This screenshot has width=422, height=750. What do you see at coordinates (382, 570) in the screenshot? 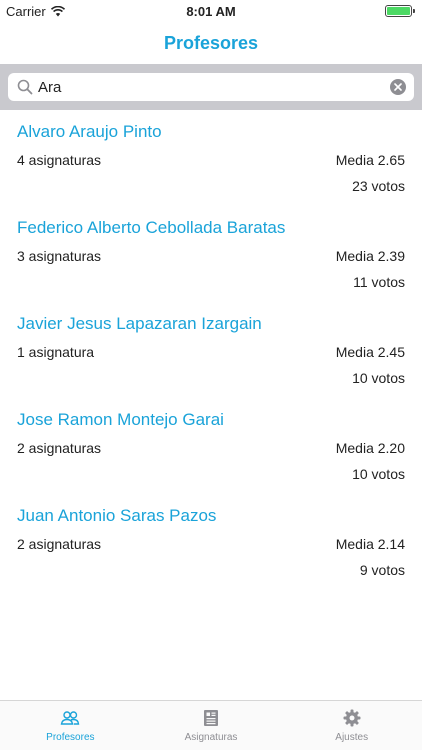
I see `vote-count: 9 votos` at bounding box center [382, 570].